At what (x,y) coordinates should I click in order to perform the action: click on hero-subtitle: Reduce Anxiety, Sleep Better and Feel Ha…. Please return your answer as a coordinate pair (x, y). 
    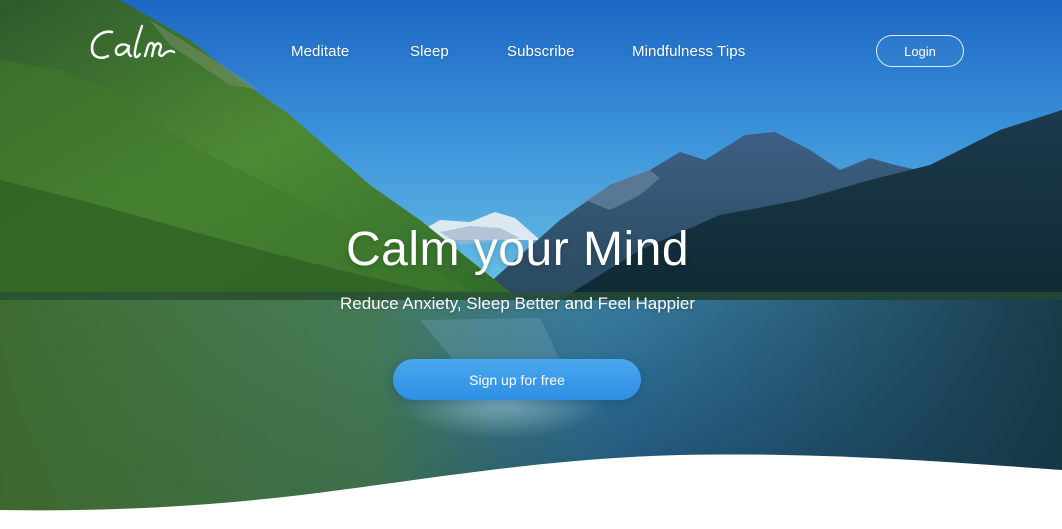
    Looking at the image, I should click on (517, 303).